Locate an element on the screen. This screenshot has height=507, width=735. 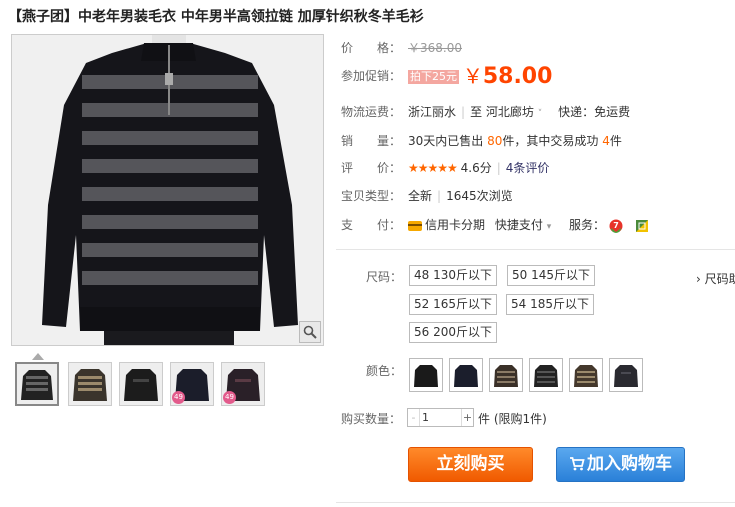
size-option-50: 50 145斤以下 is located at coordinates (551, 275).